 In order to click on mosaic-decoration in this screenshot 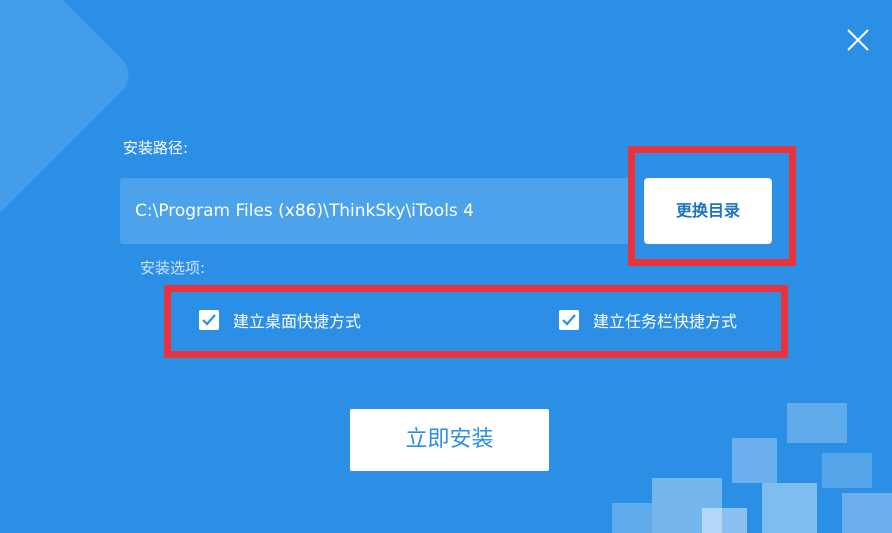, I will do `click(742, 458)`.